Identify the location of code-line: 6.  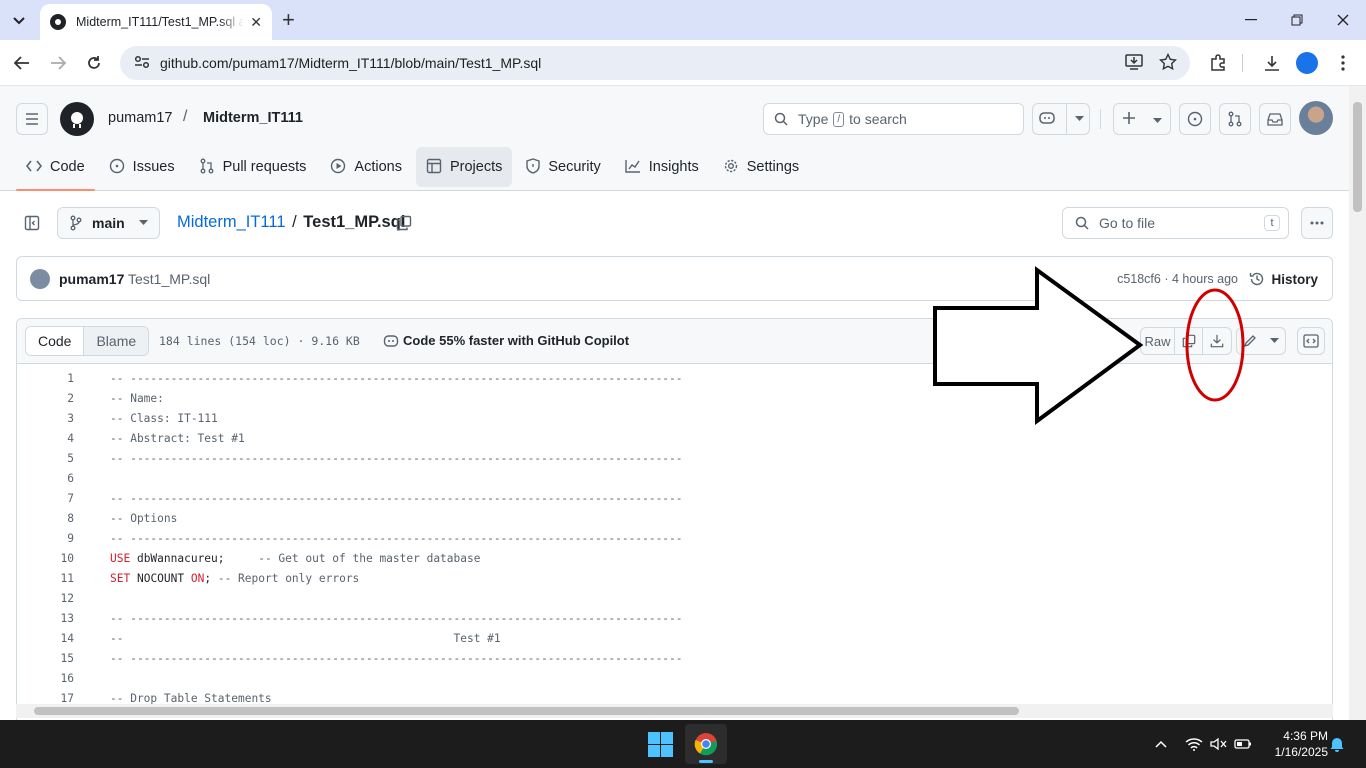
(70, 478).